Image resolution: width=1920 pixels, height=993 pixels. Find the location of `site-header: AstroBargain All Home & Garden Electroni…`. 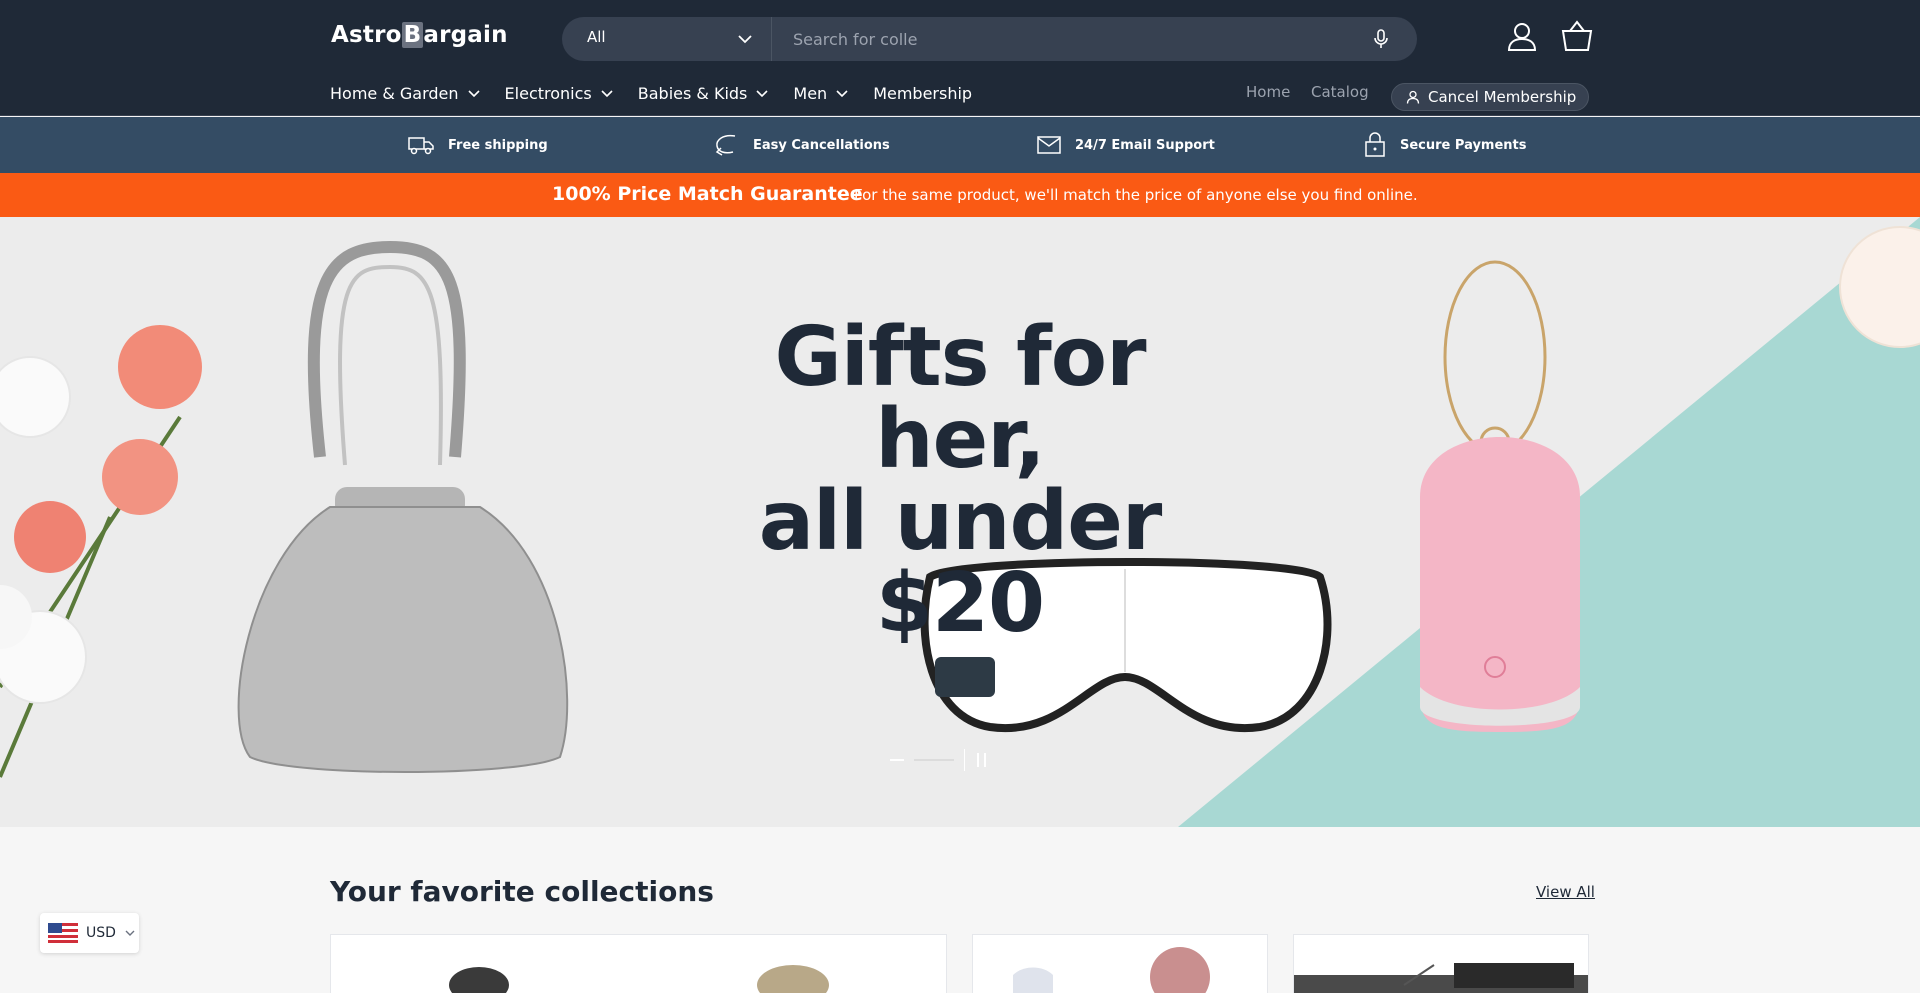

site-header: AstroBargain All Home & Garden Electroni… is located at coordinates (960, 58).